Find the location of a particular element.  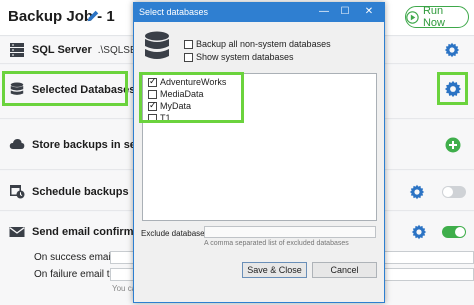

sql-server-gear-icon is located at coordinates (452, 50).